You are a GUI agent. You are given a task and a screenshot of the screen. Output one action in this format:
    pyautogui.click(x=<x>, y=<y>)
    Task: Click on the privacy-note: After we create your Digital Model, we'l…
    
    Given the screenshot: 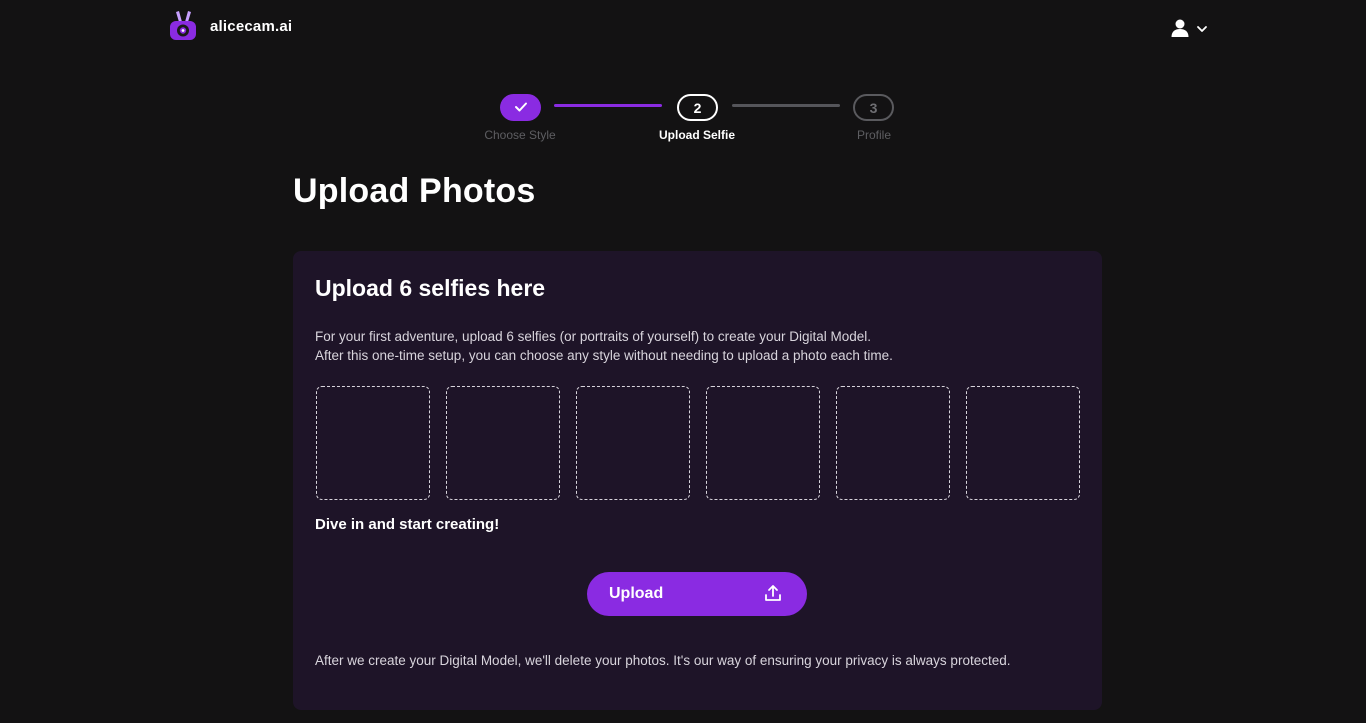 What is the action you would take?
    pyautogui.click(x=663, y=660)
    